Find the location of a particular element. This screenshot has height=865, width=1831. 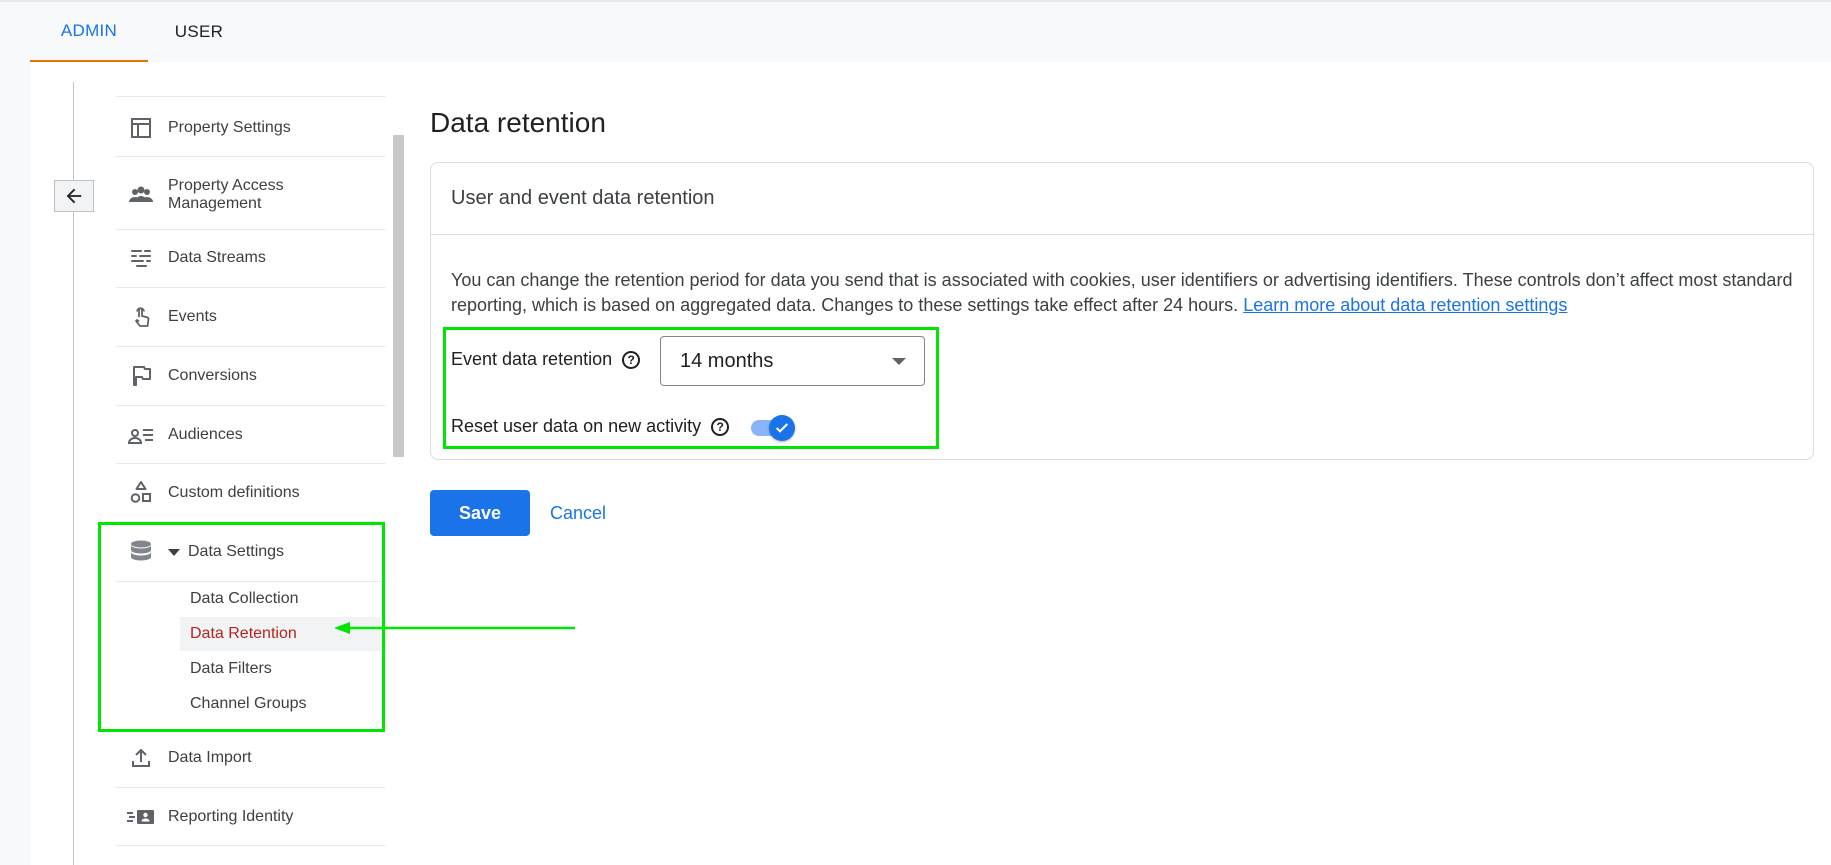

reporting-identity-icon is located at coordinates (141, 817).